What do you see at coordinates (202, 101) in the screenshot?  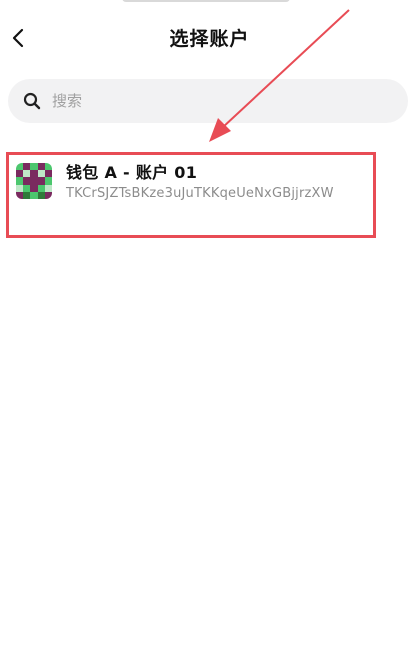 I see `search-input` at bounding box center [202, 101].